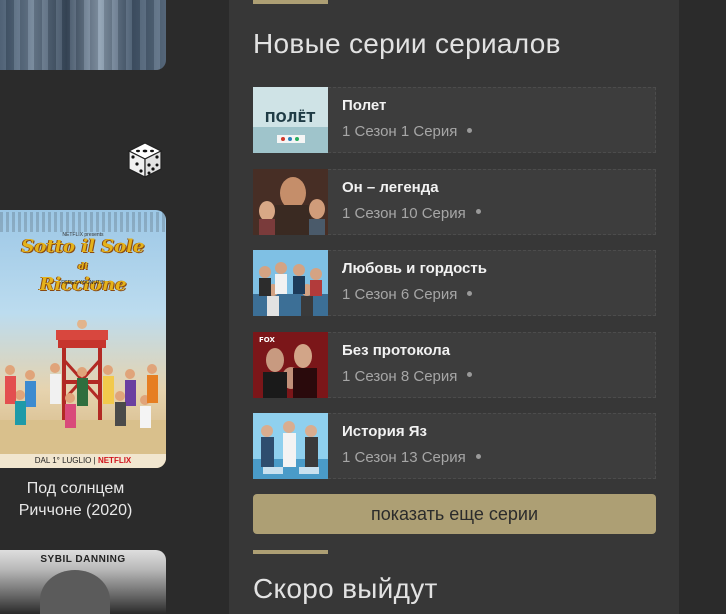 Image resolution: width=726 pixels, height=614 pixels. I want to click on episode-item: История Яз 1 Сезон 13 Серия, so click(454, 446).